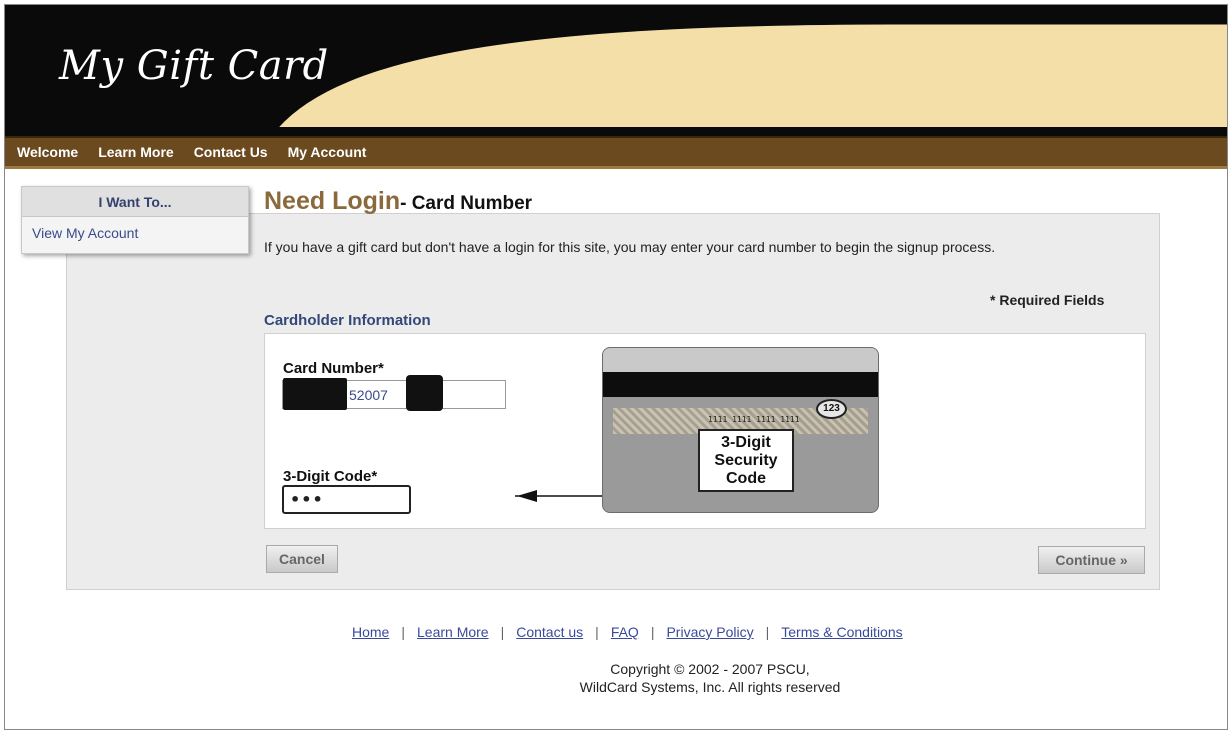 This screenshot has height=732, width=1232. Describe the element at coordinates (709, 632) in the screenshot. I see `footer-link-privacy-policy: Privacy Policy` at that location.